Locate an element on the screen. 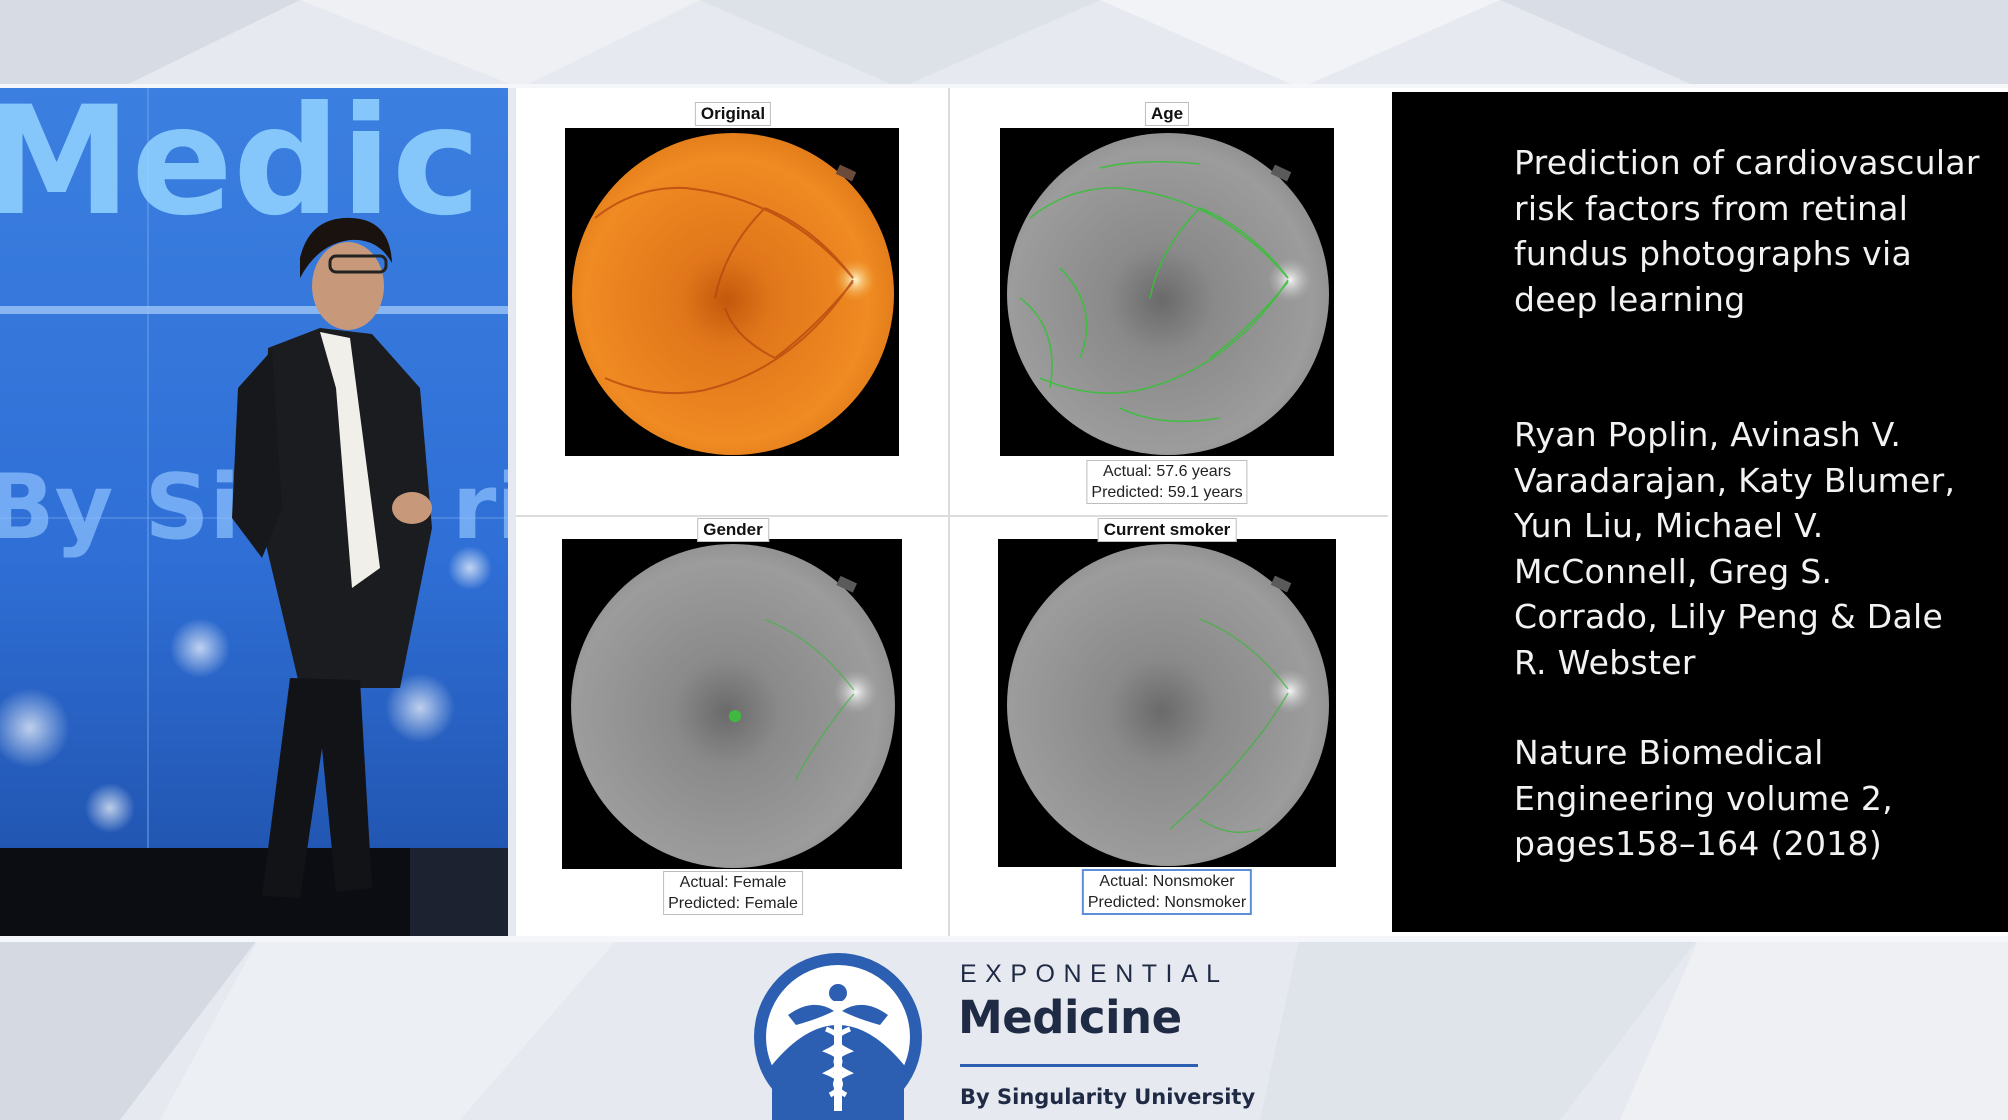 The height and width of the screenshot is (1120, 2008). gender-caption: Actual: Female Predicted: Female is located at coordinates (733, 893).